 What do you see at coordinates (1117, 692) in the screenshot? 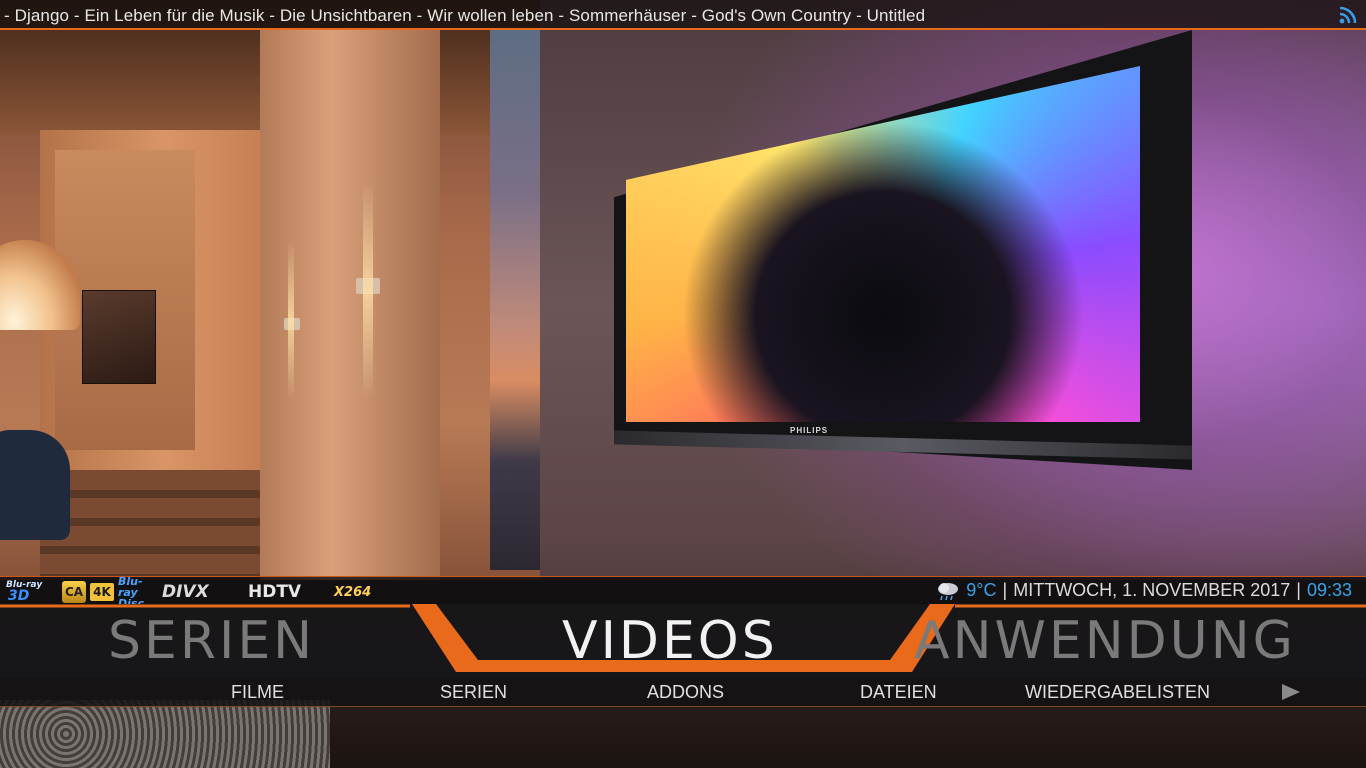
I see `submenu-item-wiedergabelisten: WIEDERGABELISTEN` at bounding box center [1117, 692].